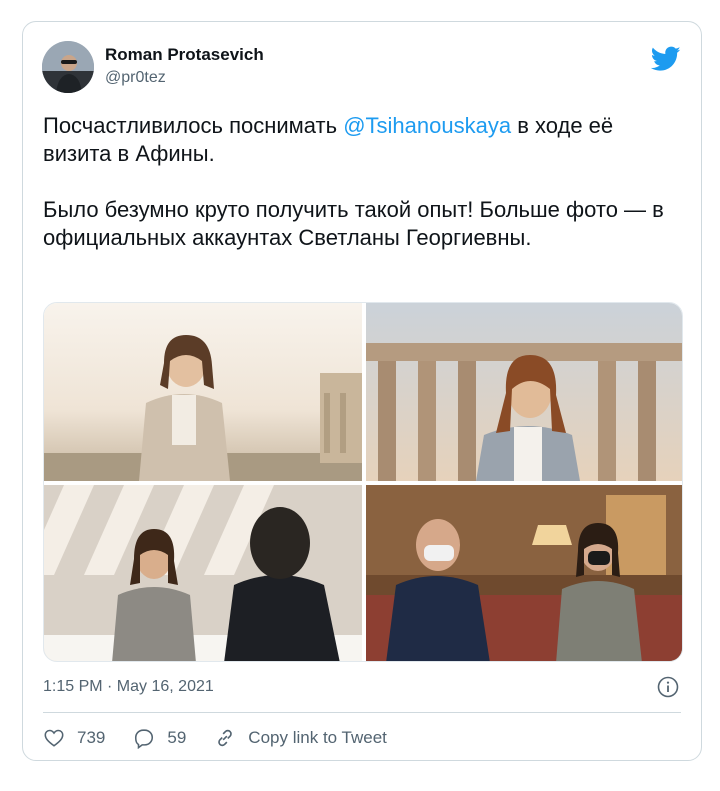 The width and height of the screenshot is (720, 791). Describe the element at coordinates (68, 67) in the screenshot. I see `avatar` at that location.